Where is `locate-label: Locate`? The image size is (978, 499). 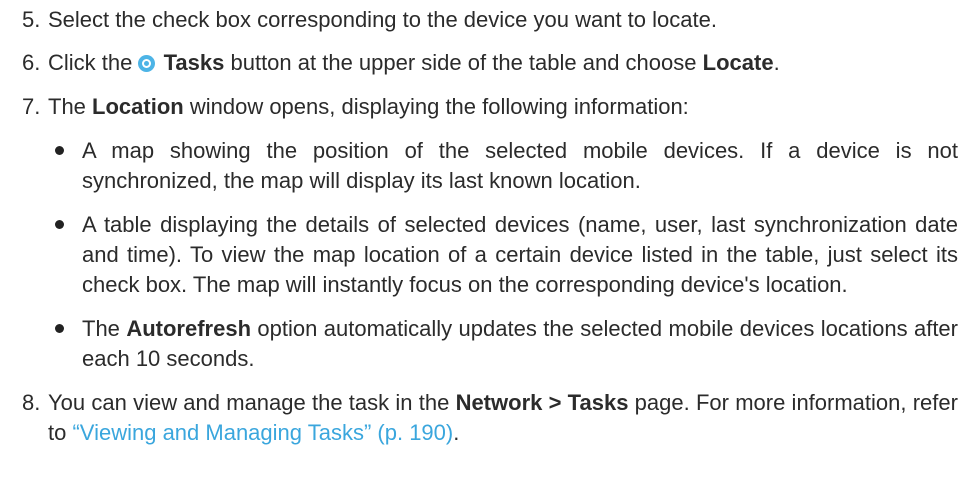 locate-label: Locate is located at coordinates (738, 62).